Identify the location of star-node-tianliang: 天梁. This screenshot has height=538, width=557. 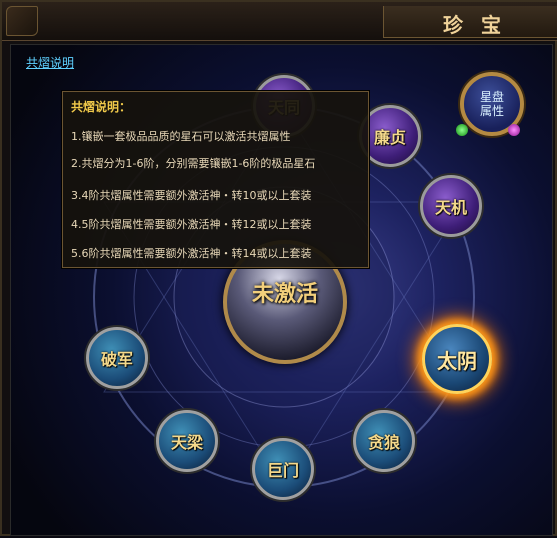
(187, 441).